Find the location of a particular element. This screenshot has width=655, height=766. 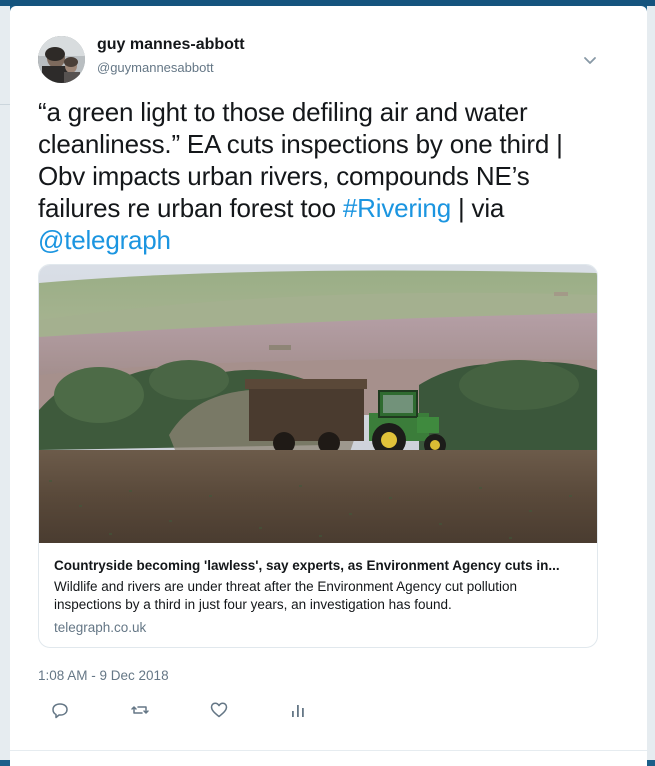

heart-icon is located at coordinates (219, 710).